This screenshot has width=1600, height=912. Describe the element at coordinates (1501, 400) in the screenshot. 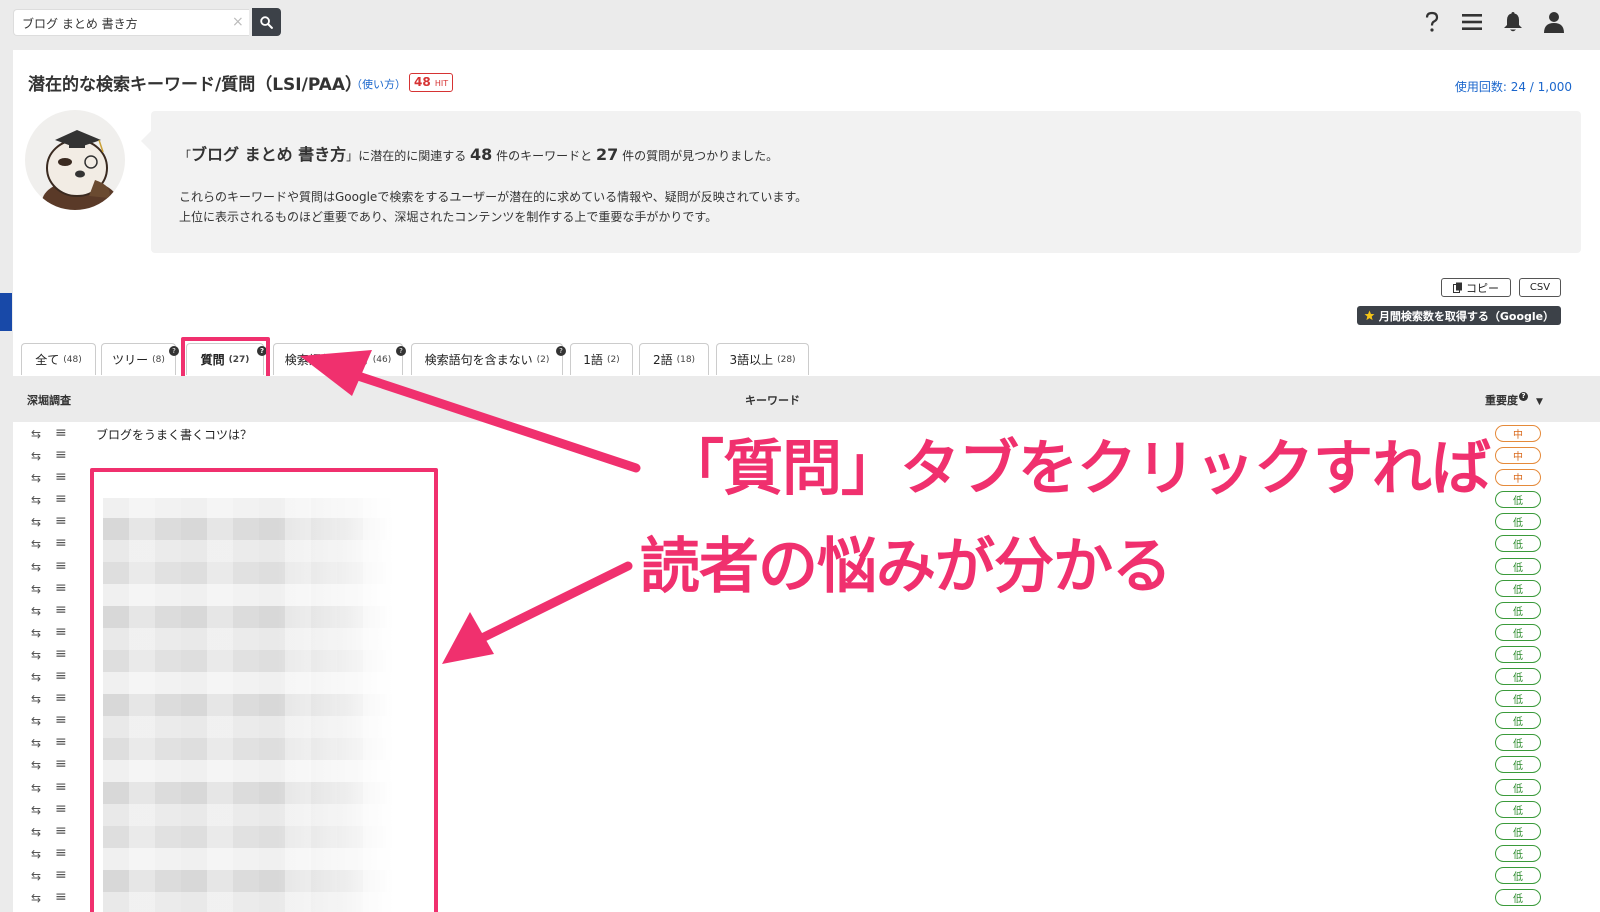

I see `column-importance-label: 重要度` at that location.